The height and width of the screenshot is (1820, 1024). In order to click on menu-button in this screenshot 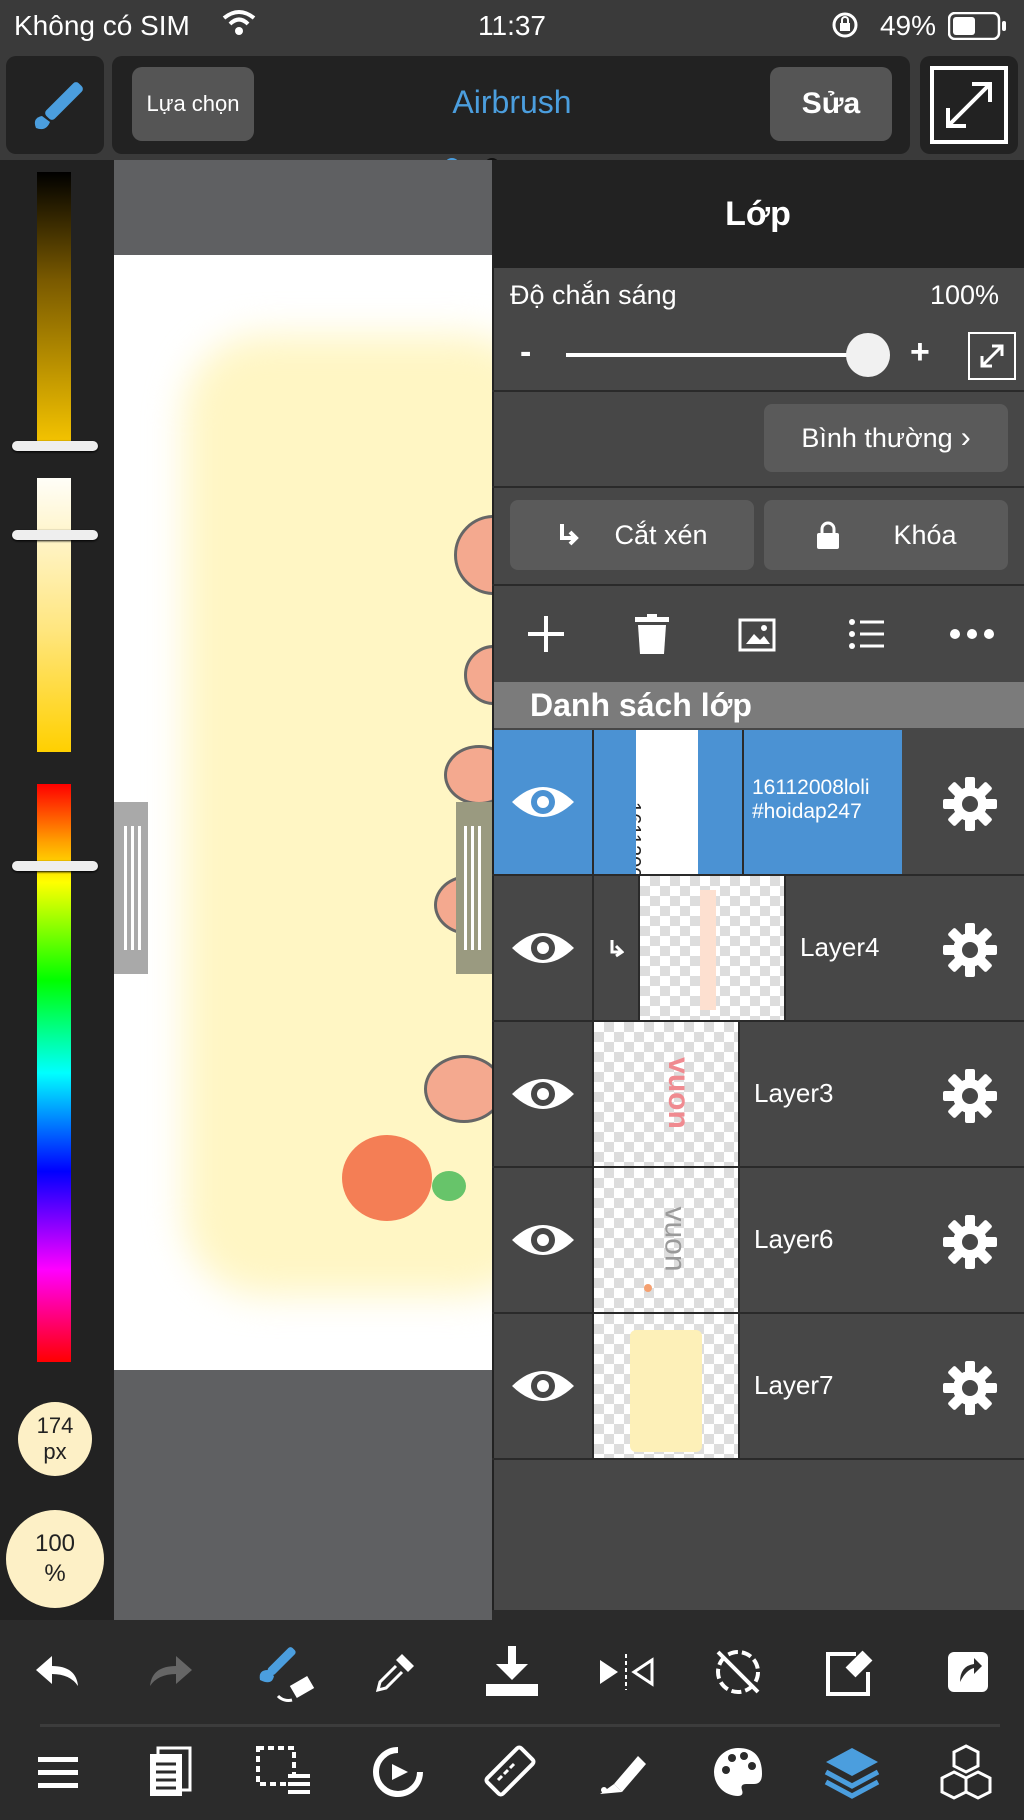, I will do `click(58, 1772)`.